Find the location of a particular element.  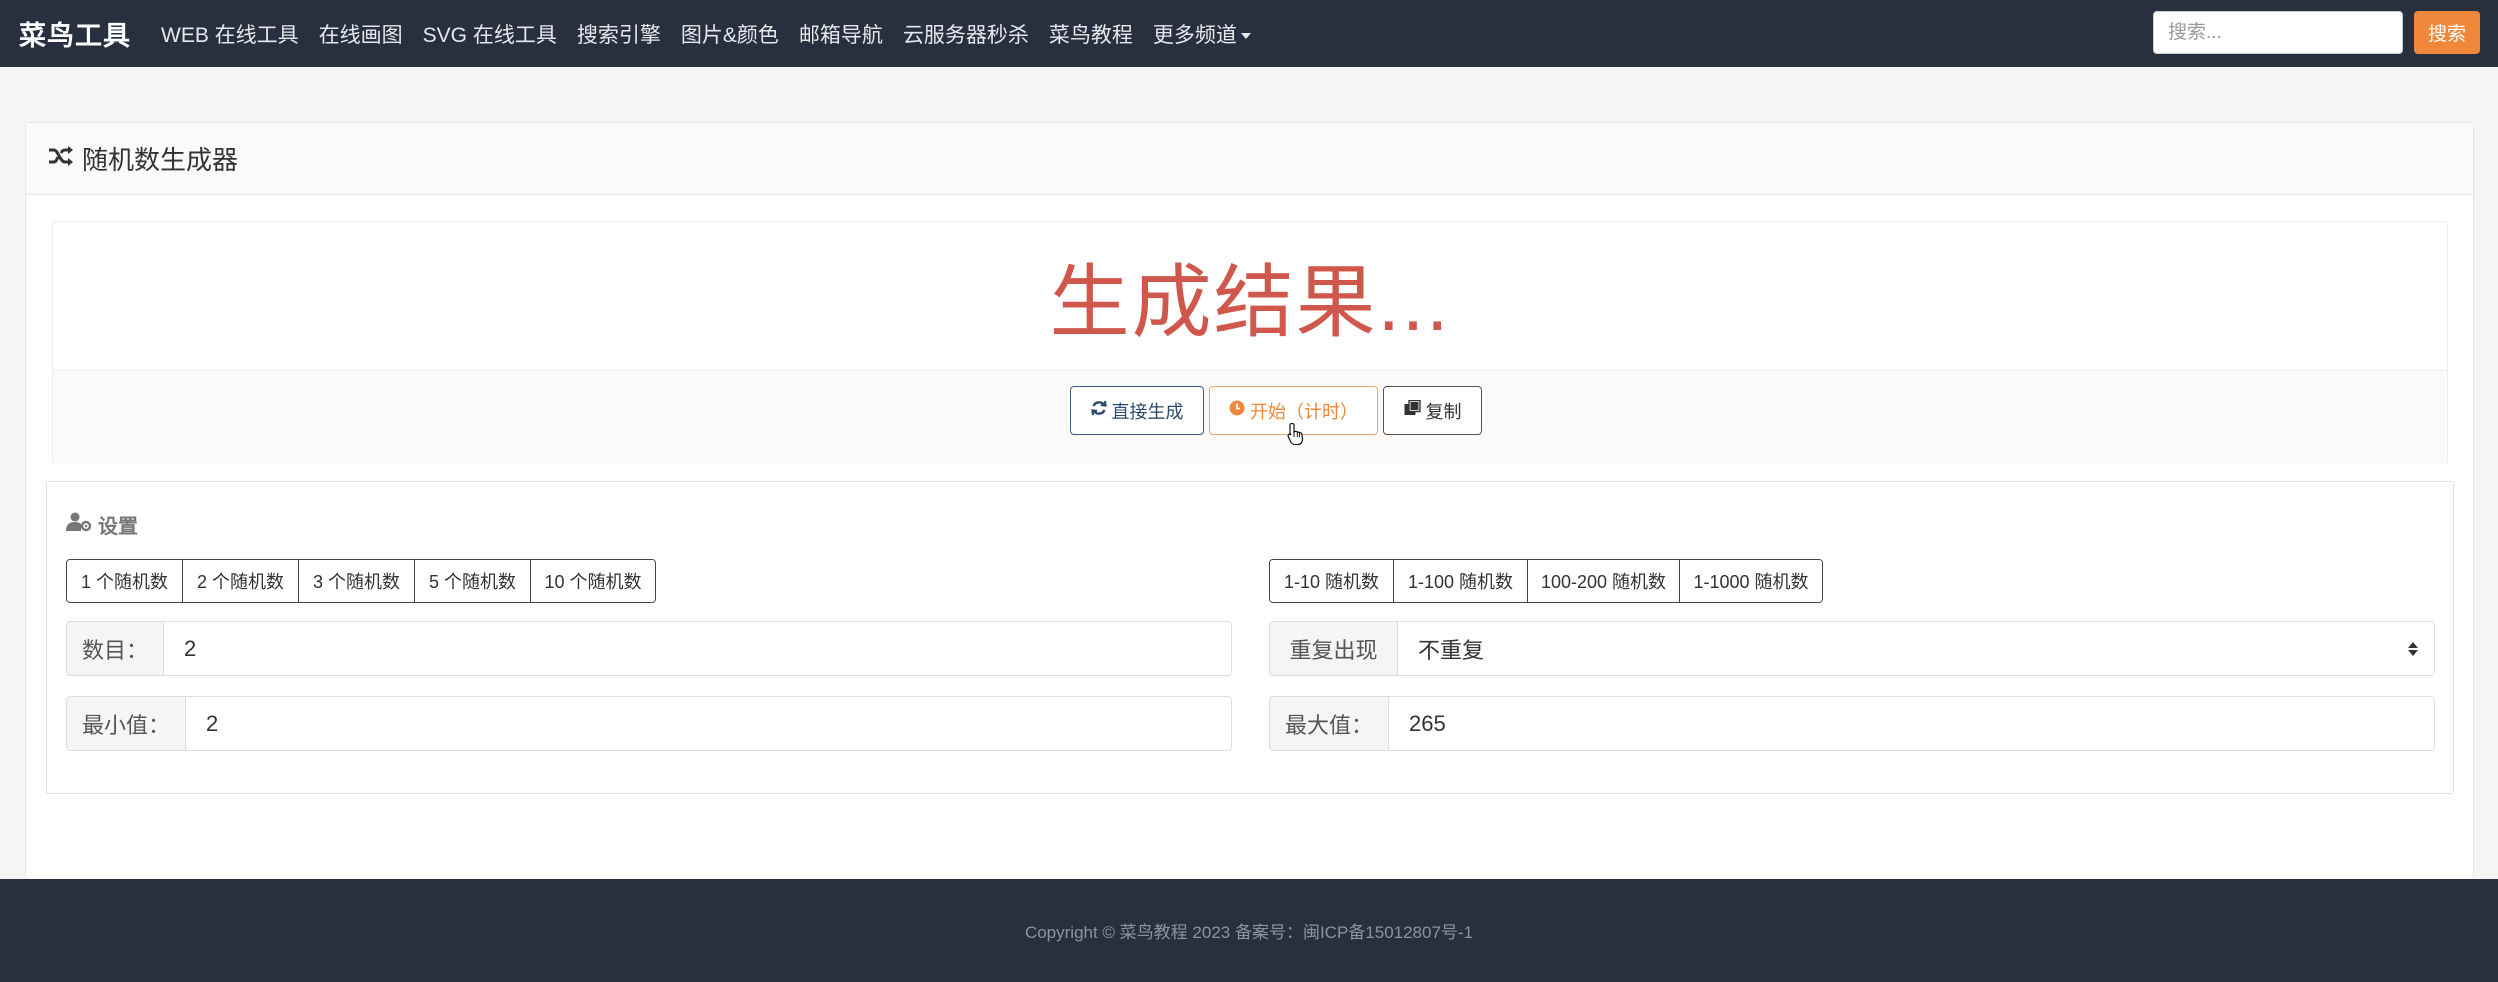

clock-icon is located at coordinates (1239, 410).